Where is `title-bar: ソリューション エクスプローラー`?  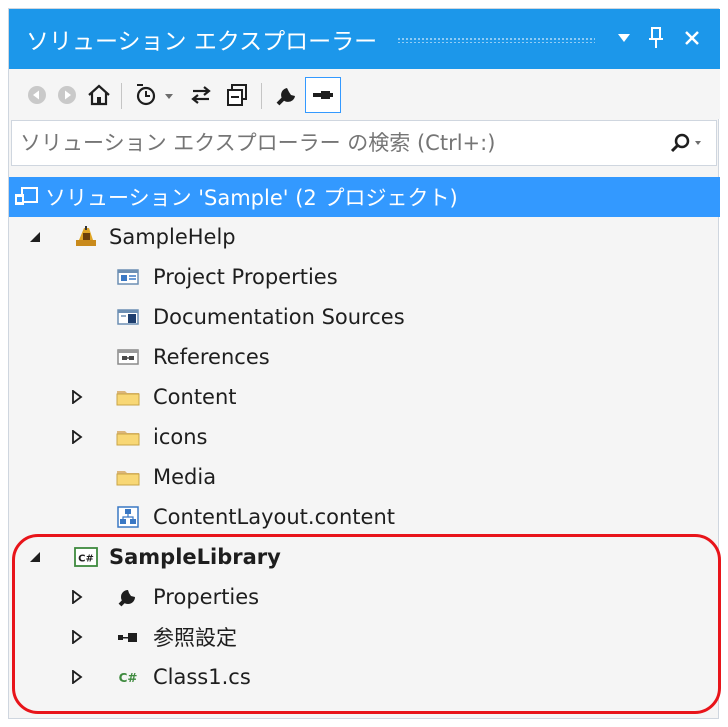 title-bar: ソリューション エクスプローラー is located at coordinates (364, 39).